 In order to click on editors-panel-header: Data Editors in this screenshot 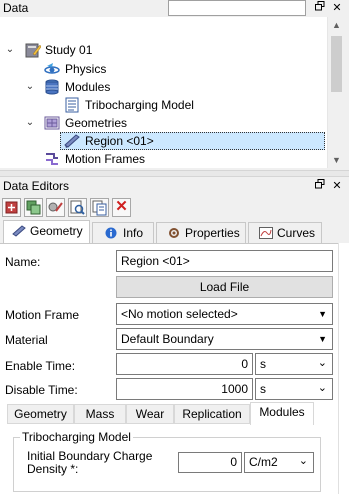, I will do `click(174, 186)`.